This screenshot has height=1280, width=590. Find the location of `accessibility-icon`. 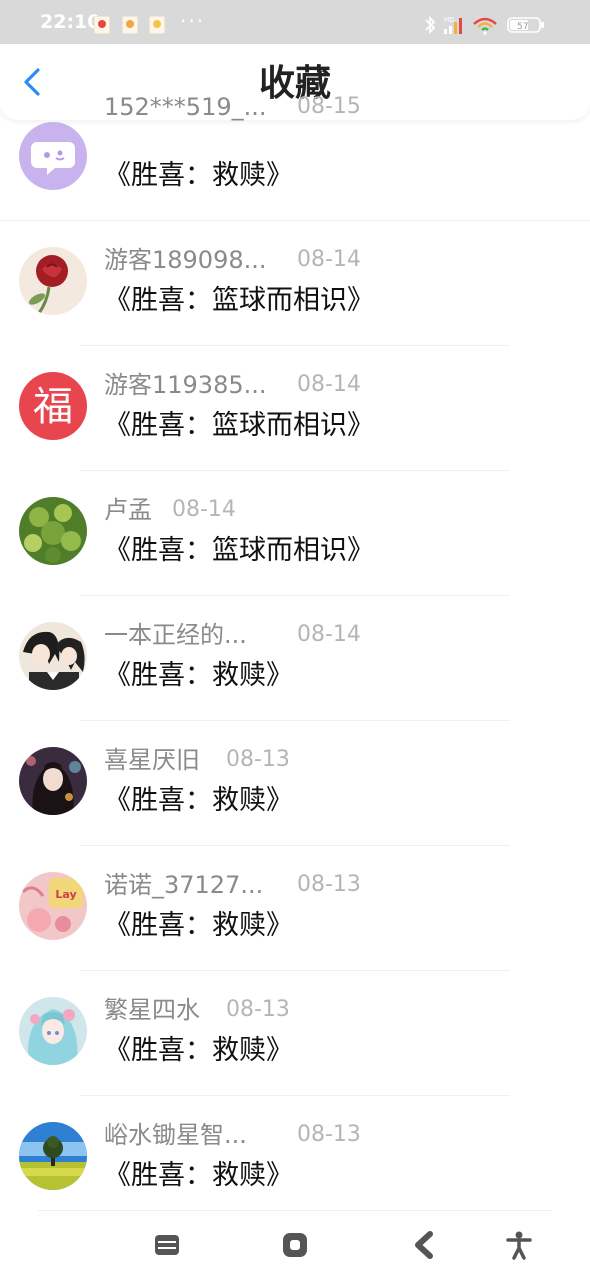

accessibility-icon is located at coordinates (519, 1245).